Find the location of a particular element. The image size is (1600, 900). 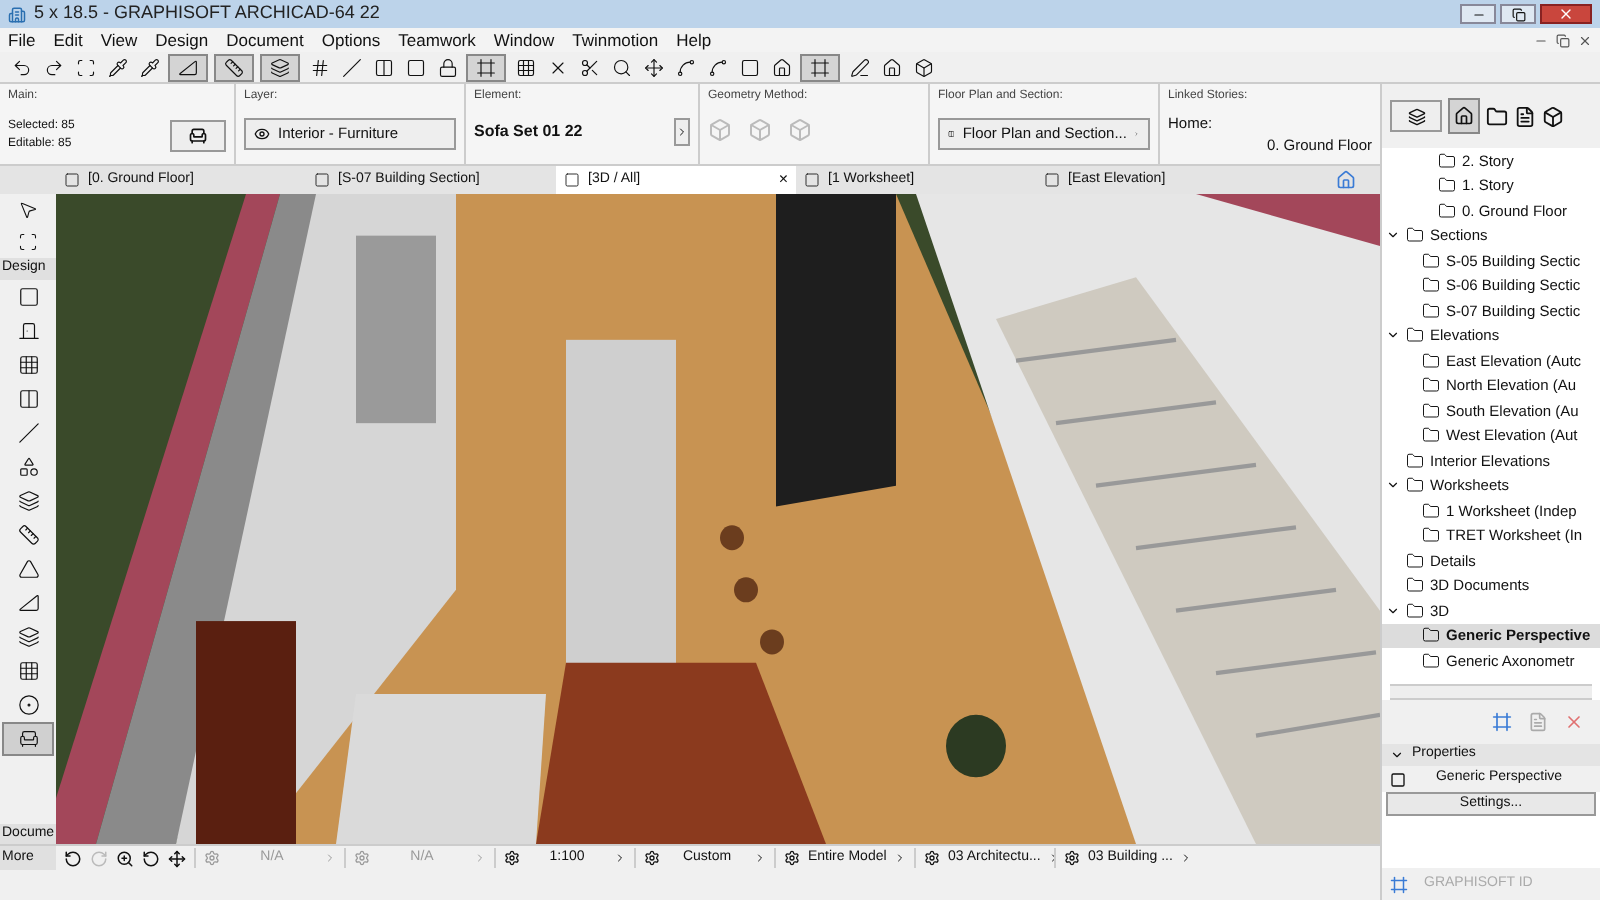

redo-icon is located at coordinates (53, 67).